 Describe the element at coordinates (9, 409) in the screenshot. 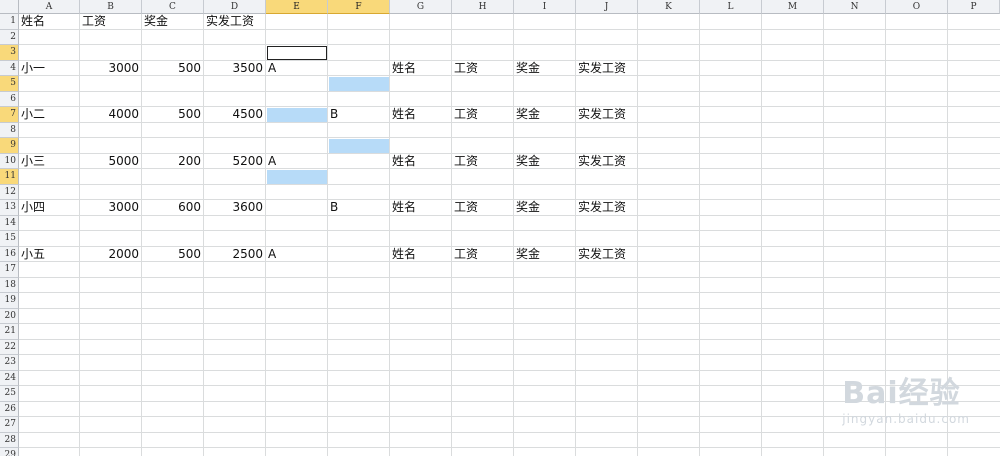

I see `row-header-26: 26` at that location.